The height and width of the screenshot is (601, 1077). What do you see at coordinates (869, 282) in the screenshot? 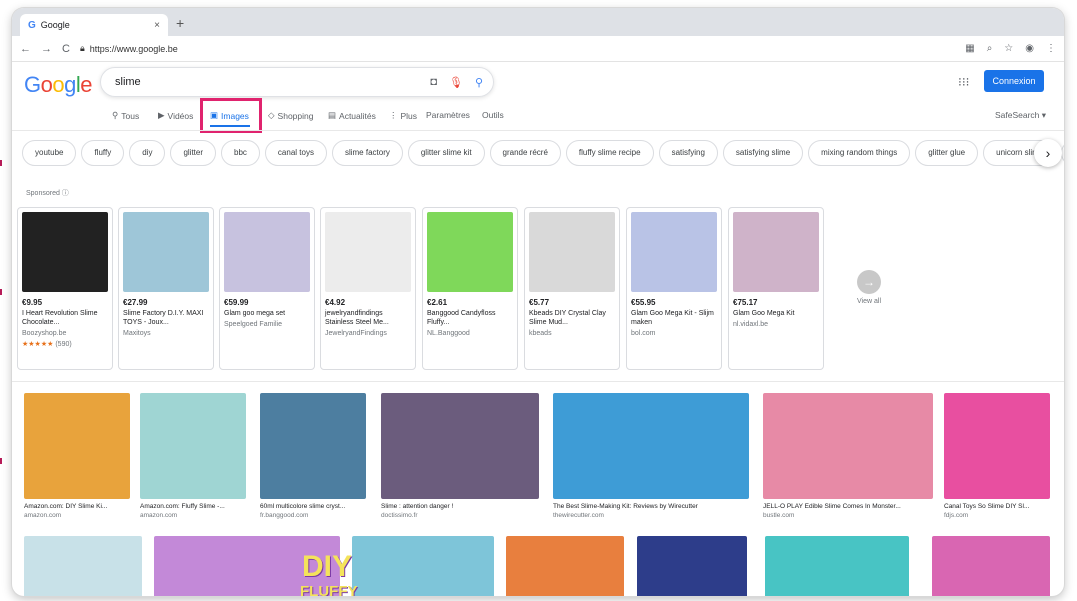
I see `arrow-right-icon: →` at bounding box center [869, 282].